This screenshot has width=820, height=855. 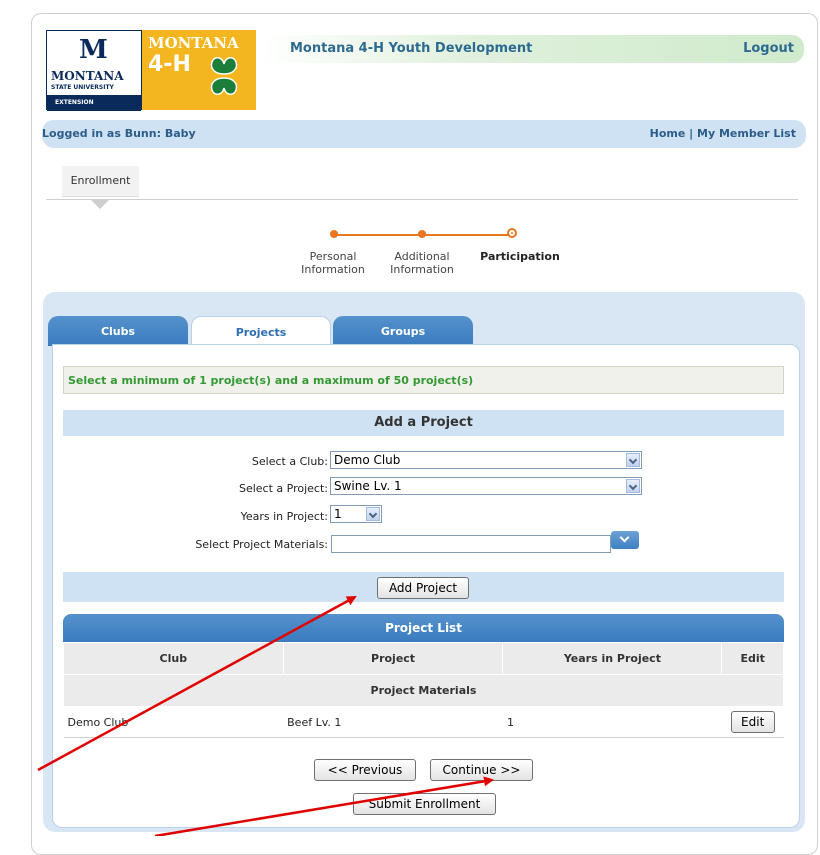 What do you see at coordinates (512, 233) in the screenshot?
I see `step-dot-participation` at bounding box center [512, 233].